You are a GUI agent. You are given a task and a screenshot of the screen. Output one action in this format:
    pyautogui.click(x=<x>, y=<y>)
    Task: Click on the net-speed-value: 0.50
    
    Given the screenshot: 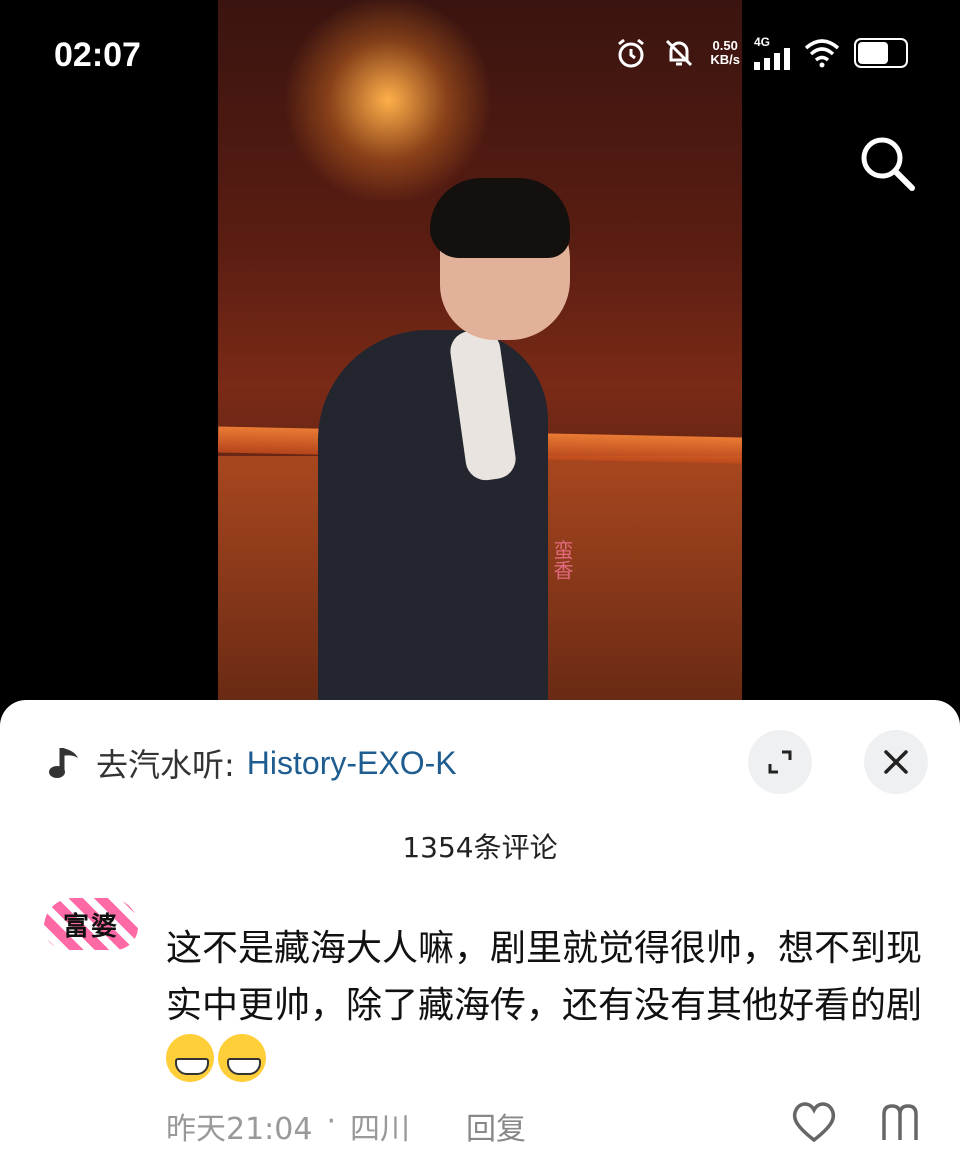 What is the action you would take?
    pyautogui.click(x=725, y=45)
    